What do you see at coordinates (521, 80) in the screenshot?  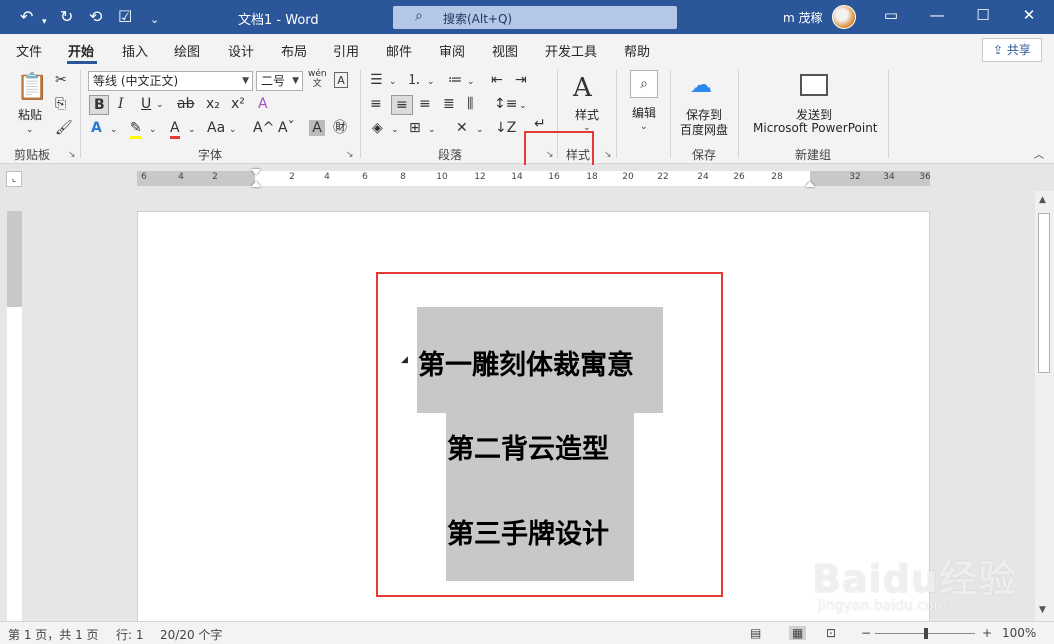 I see `increase-indent-icon: ⇥` at bounding box center [521, 80].